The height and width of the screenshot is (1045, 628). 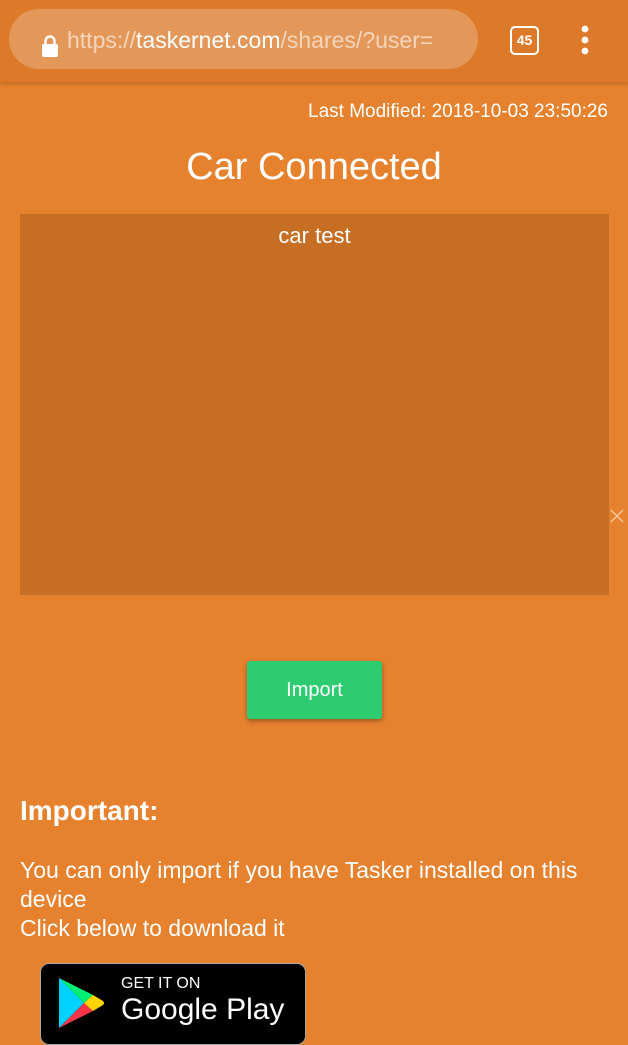 I want to click on important-heading: Important:, so click(x=89, y=810).